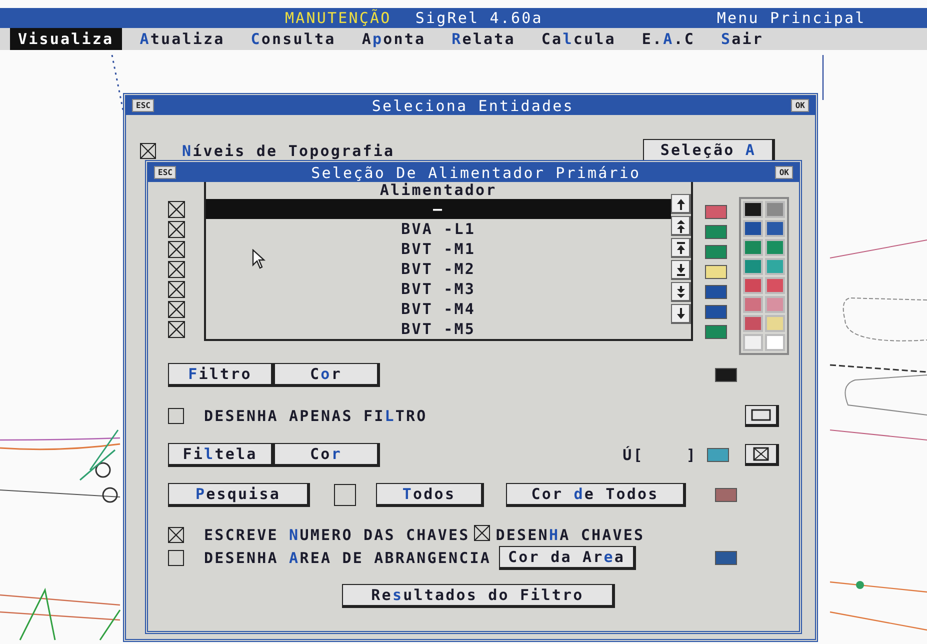  What do you see at coordinates (742, 39) in the screenshot?
I see `menu-item: Sair` at bounding box center [742, 39].